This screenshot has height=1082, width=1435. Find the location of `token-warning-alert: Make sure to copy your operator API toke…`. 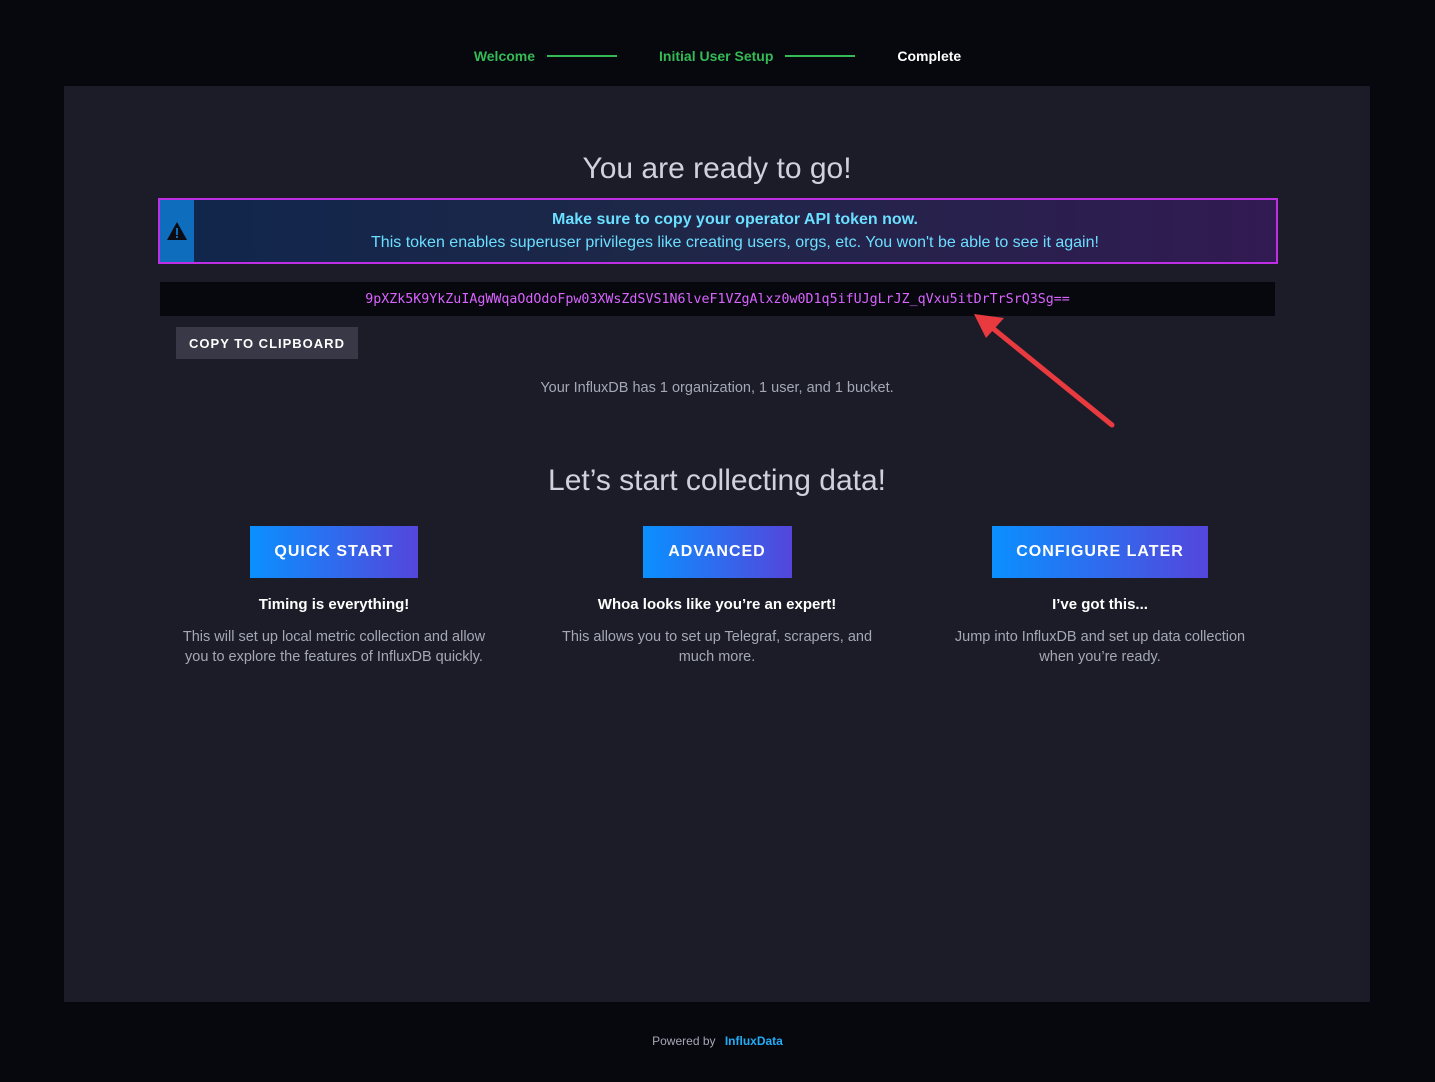

token-warning-alert: Make sure to copy your operator API toke… is located at coordinates (718, 231).